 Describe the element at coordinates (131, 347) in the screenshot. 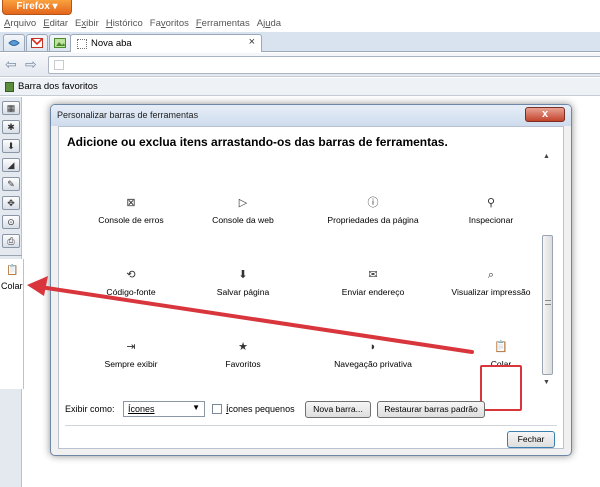

I see `pin-icon: ⇥` at that location.